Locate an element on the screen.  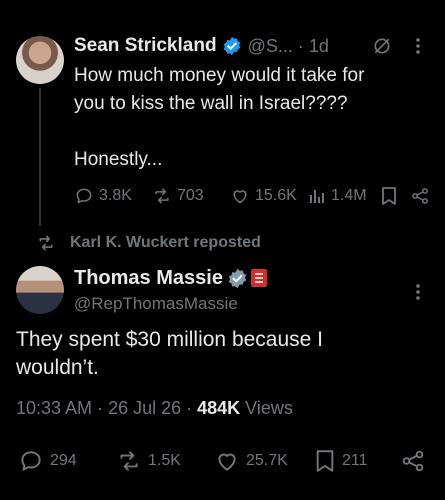
reply-button: 3.8K is located at coordinates (103, 196).